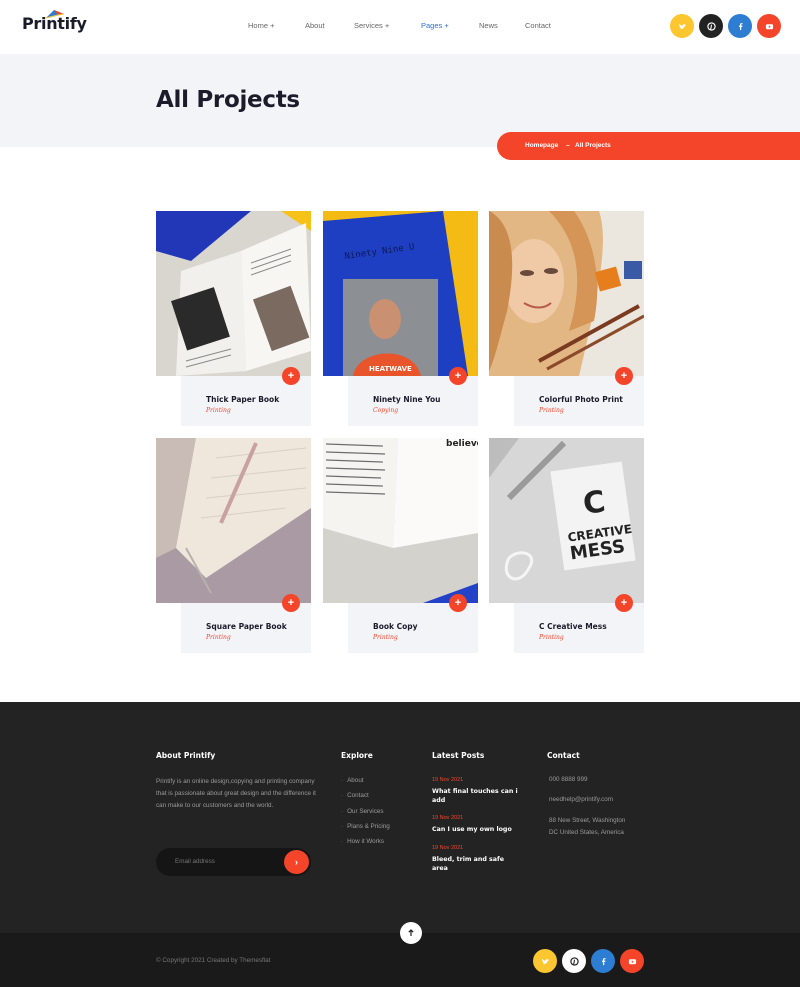 The height and width of the screenshot is (987, 800). What do you see at coordinates (371, 25) in the screenshot?
I see `nav-services: Services +` at bounding box center [371, 25].